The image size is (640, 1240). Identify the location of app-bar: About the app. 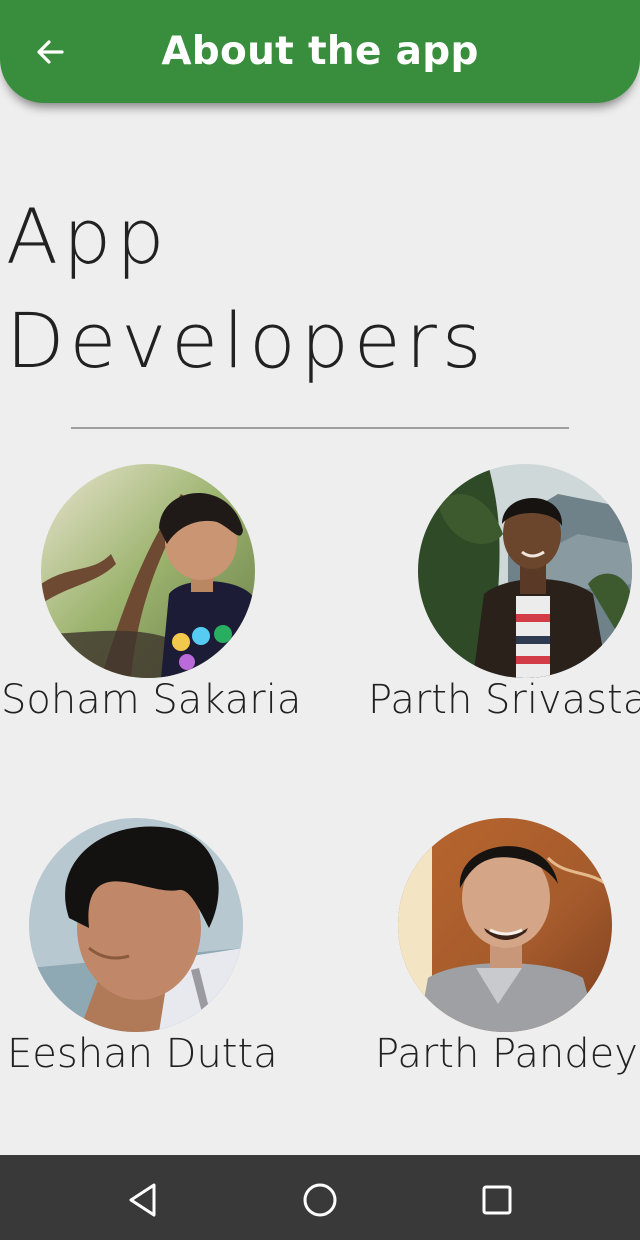
(320, 51).